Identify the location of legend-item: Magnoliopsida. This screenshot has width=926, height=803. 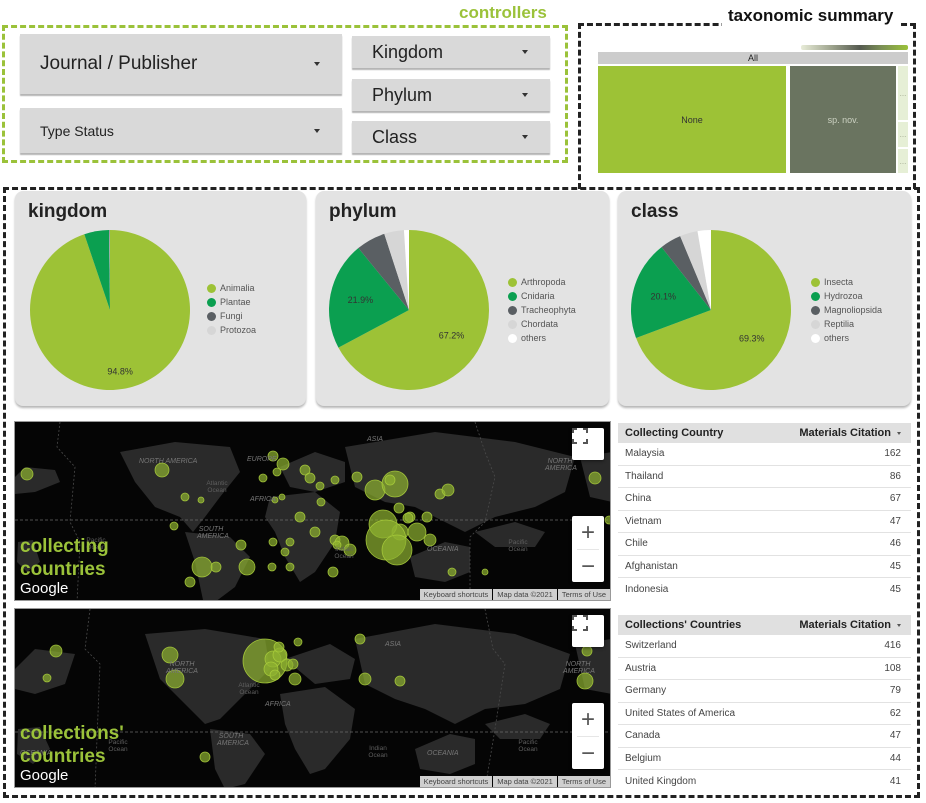
(846, 310).